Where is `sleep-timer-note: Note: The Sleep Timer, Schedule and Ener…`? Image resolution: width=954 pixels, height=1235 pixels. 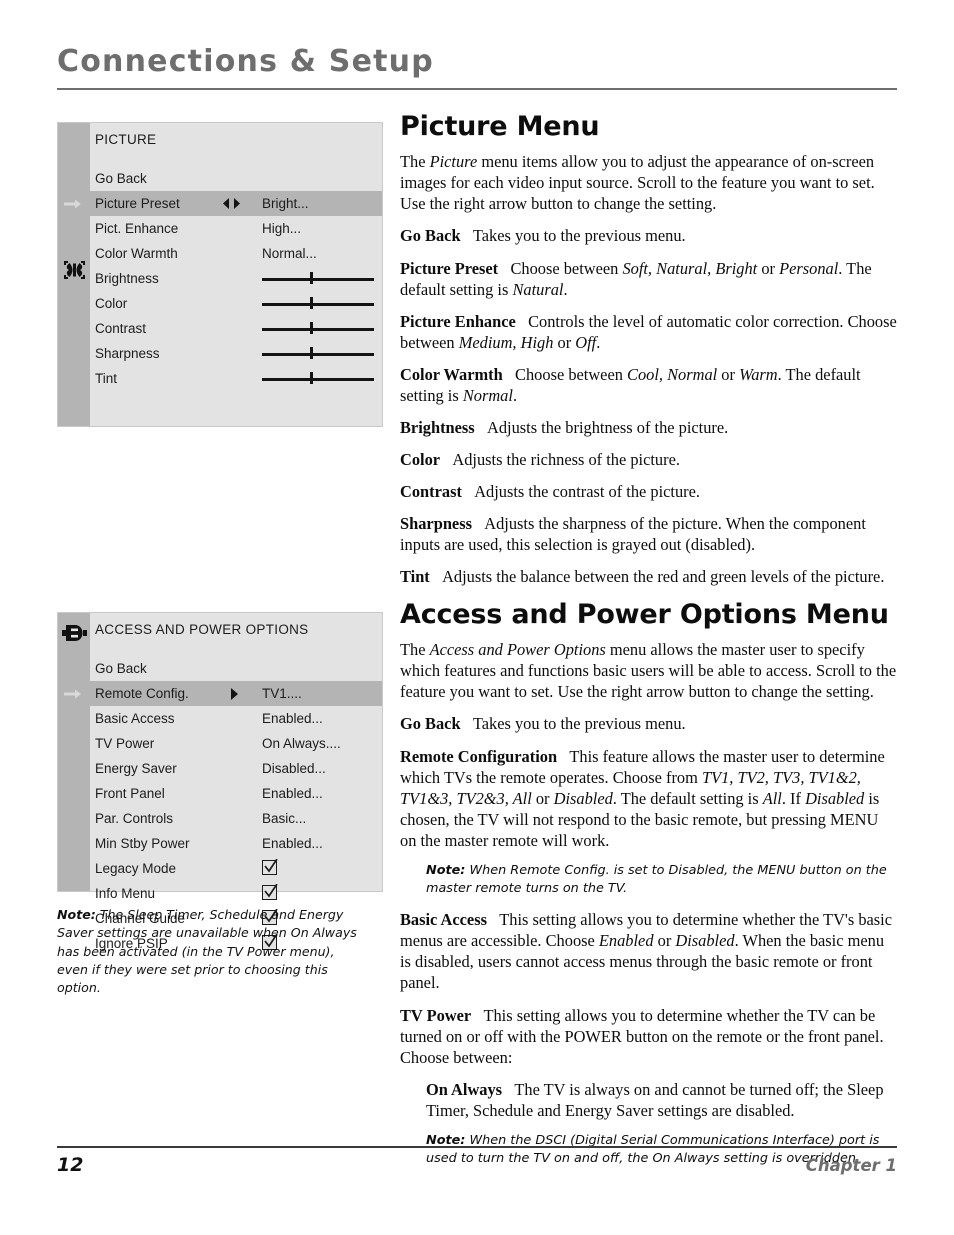 sleep-timer-note: Note: The Sleep Timer, Schedule and Ener… is located at coordinates (207, 951).